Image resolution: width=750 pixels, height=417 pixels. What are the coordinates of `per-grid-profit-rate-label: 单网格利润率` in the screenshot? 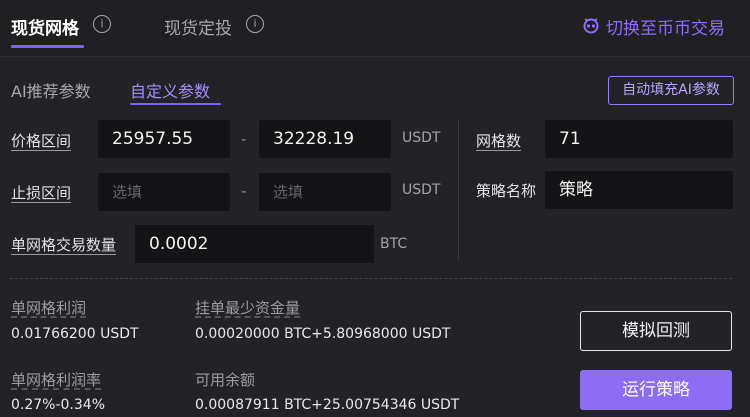 It's located at (56, 380).